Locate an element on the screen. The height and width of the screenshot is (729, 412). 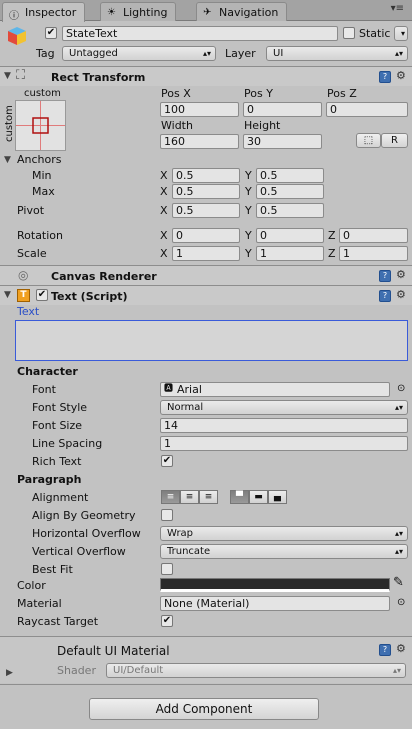
blueprint-mode-button: ⬚ is located at coordinates (368, 140).